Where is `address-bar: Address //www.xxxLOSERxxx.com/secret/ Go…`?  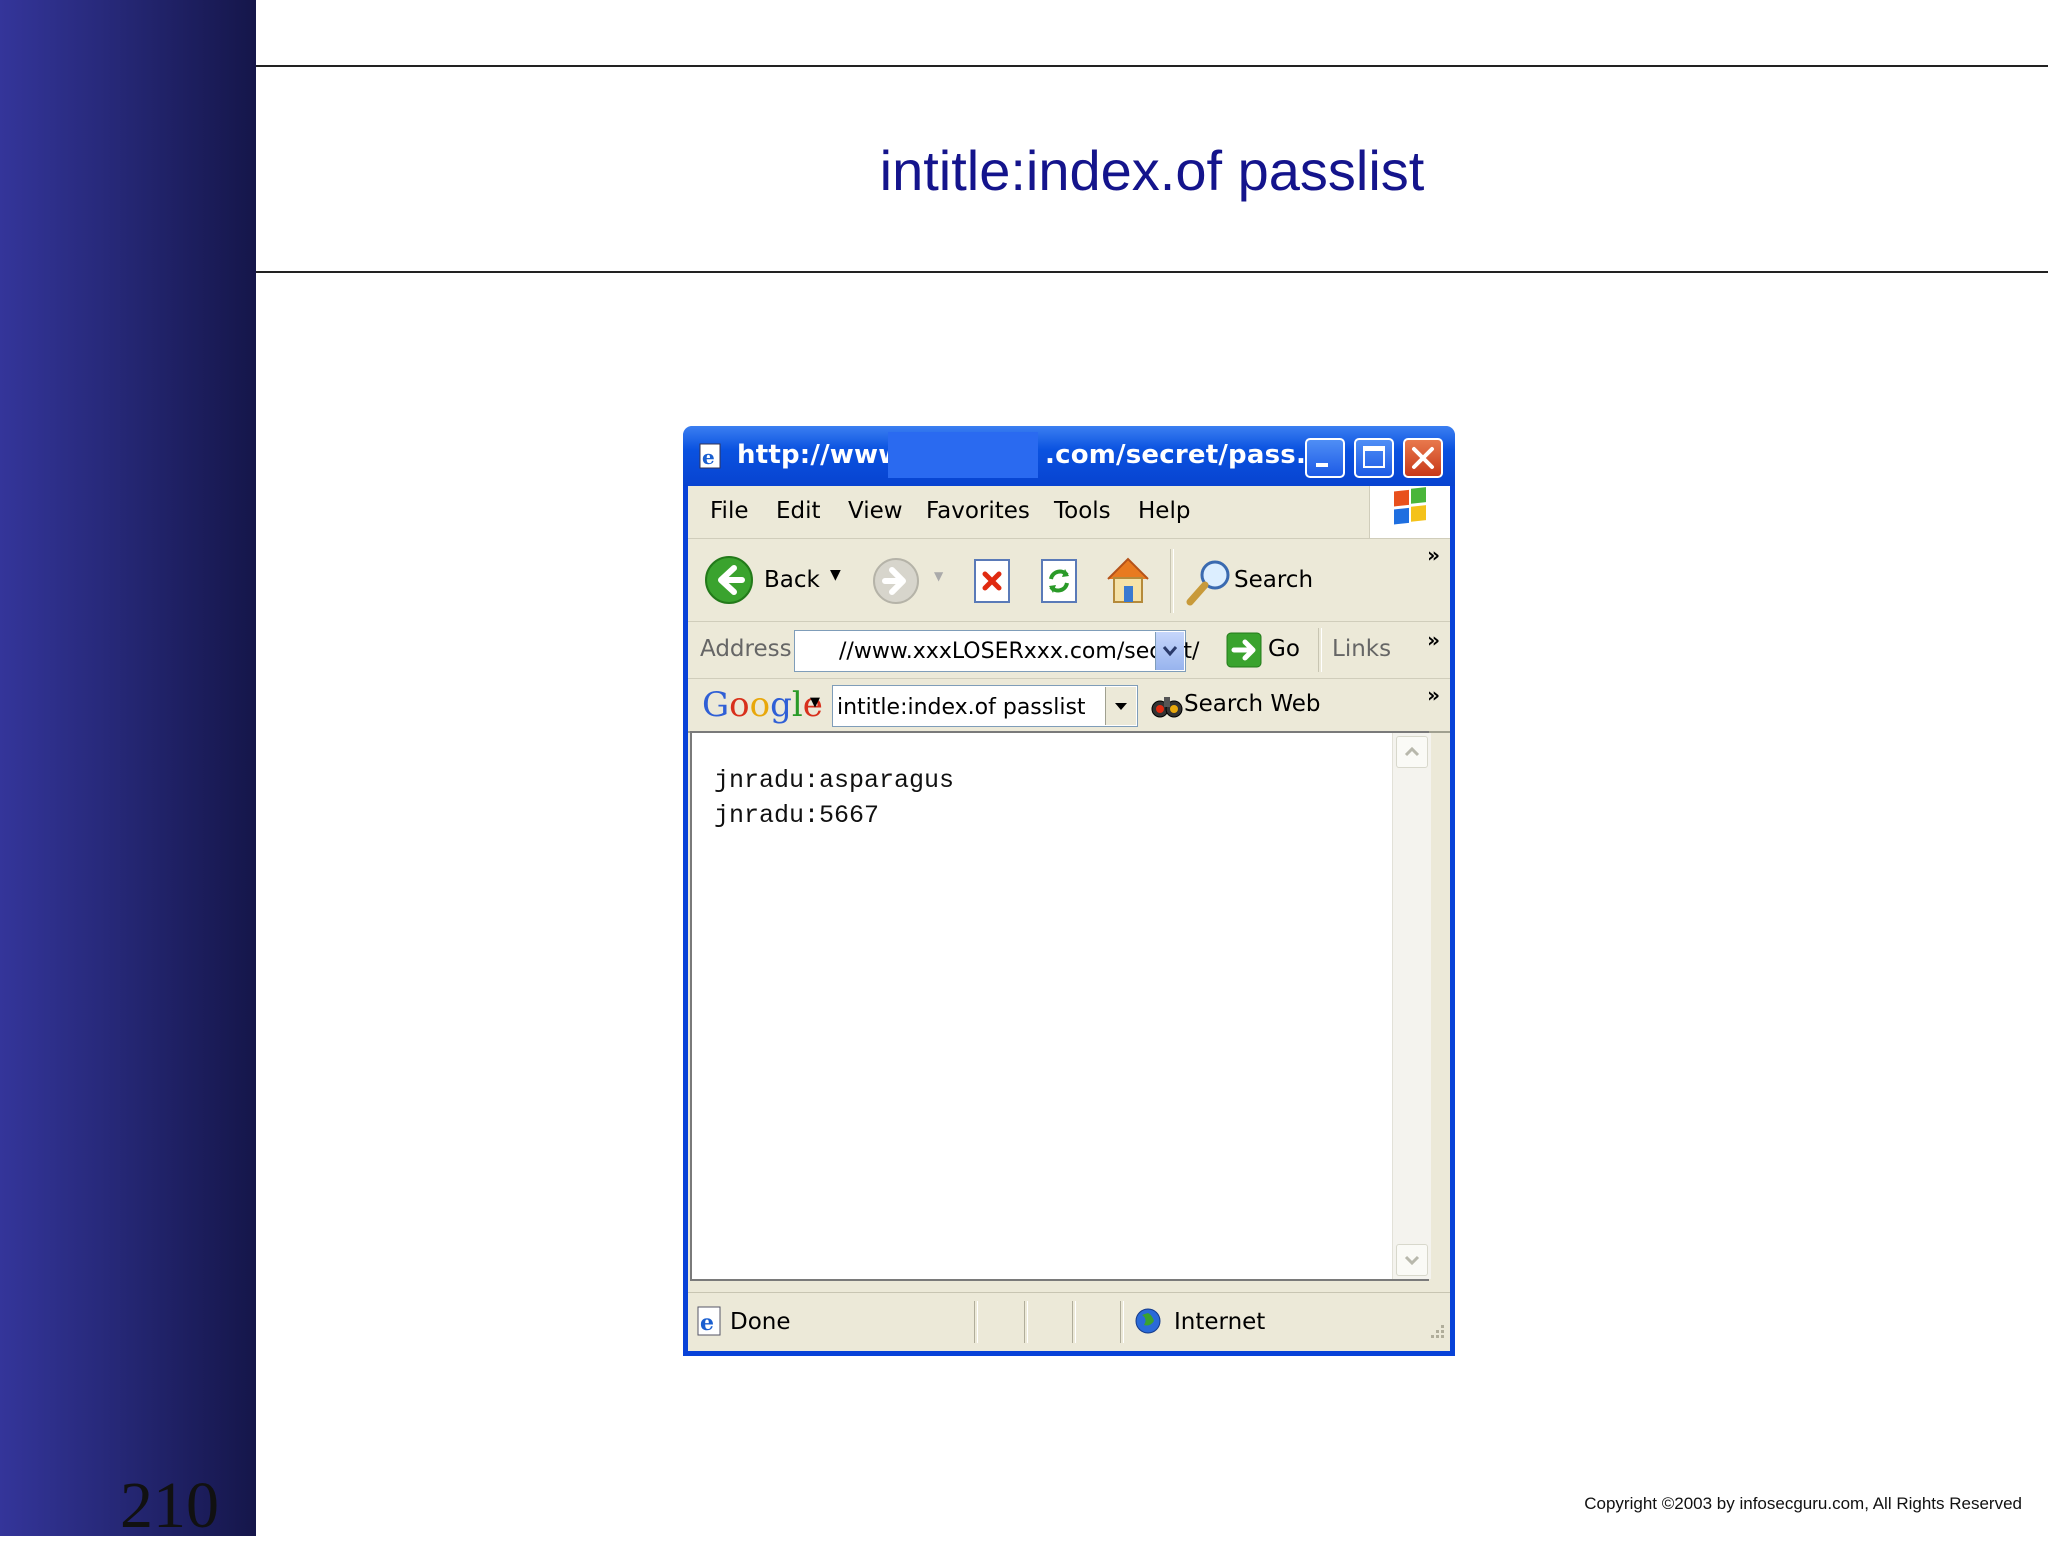
address-bar: Address //www.xxxLOSERxxx.com/secret/ Go… is located at coordinates (1069, 650).